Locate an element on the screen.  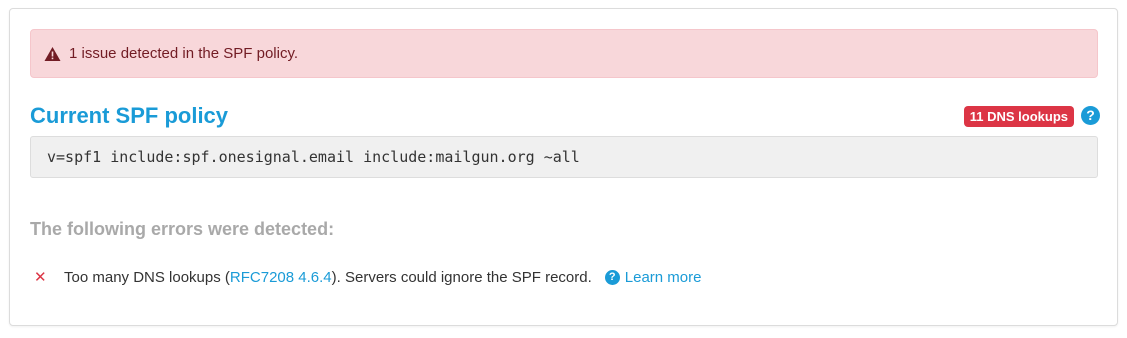
error-text-suffix: ). Servers could ignore the SPF record. is located at coordinates (461, 277).